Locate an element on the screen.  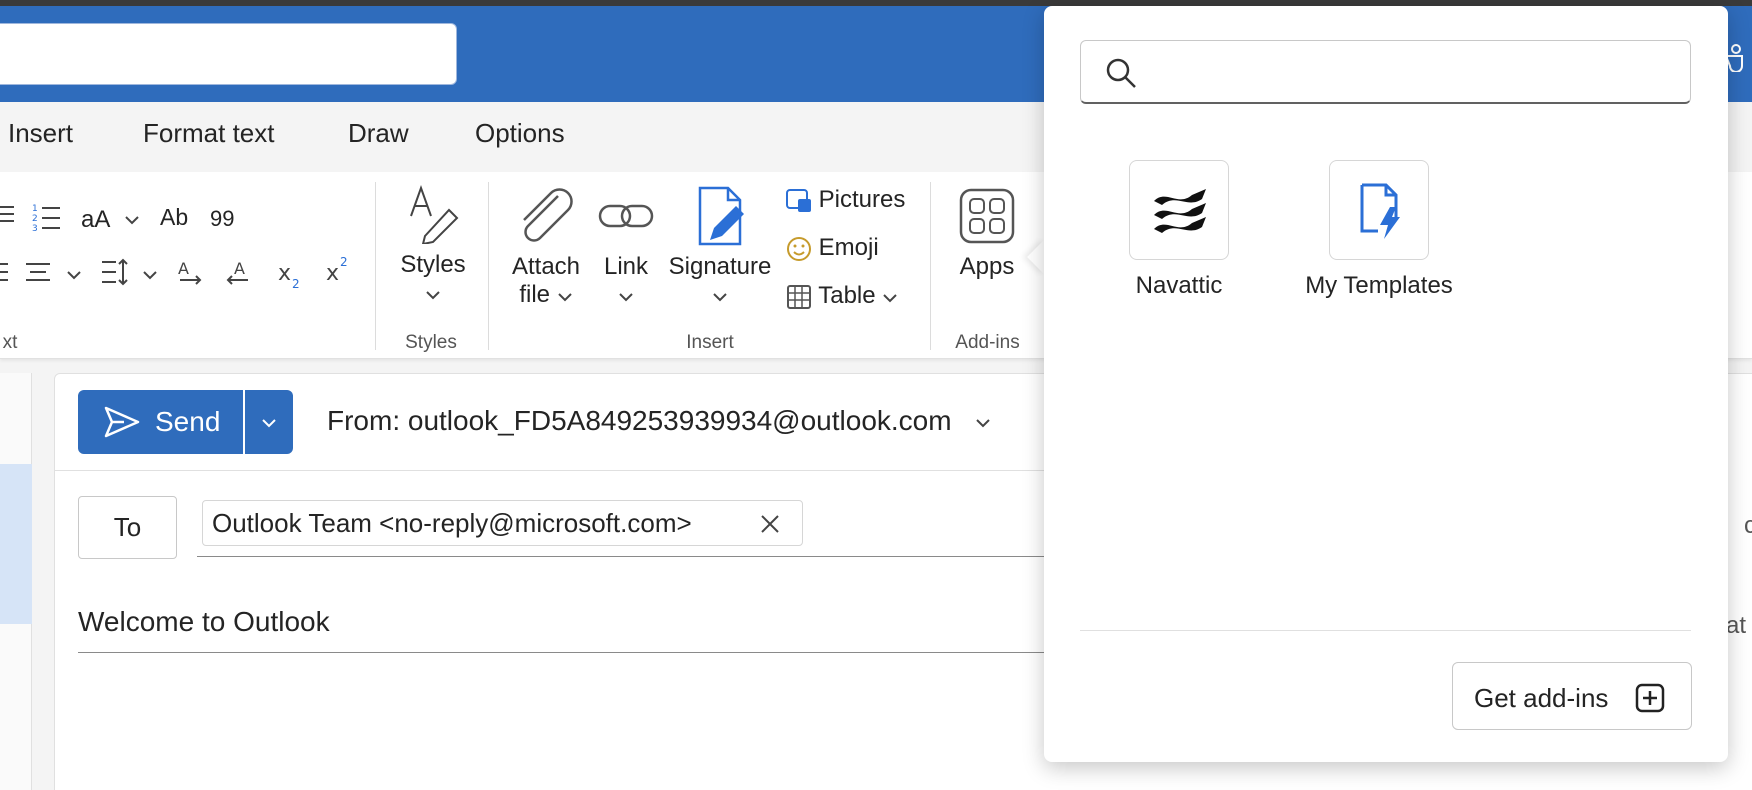
table-label: Table is located at coordinates (847, 295).